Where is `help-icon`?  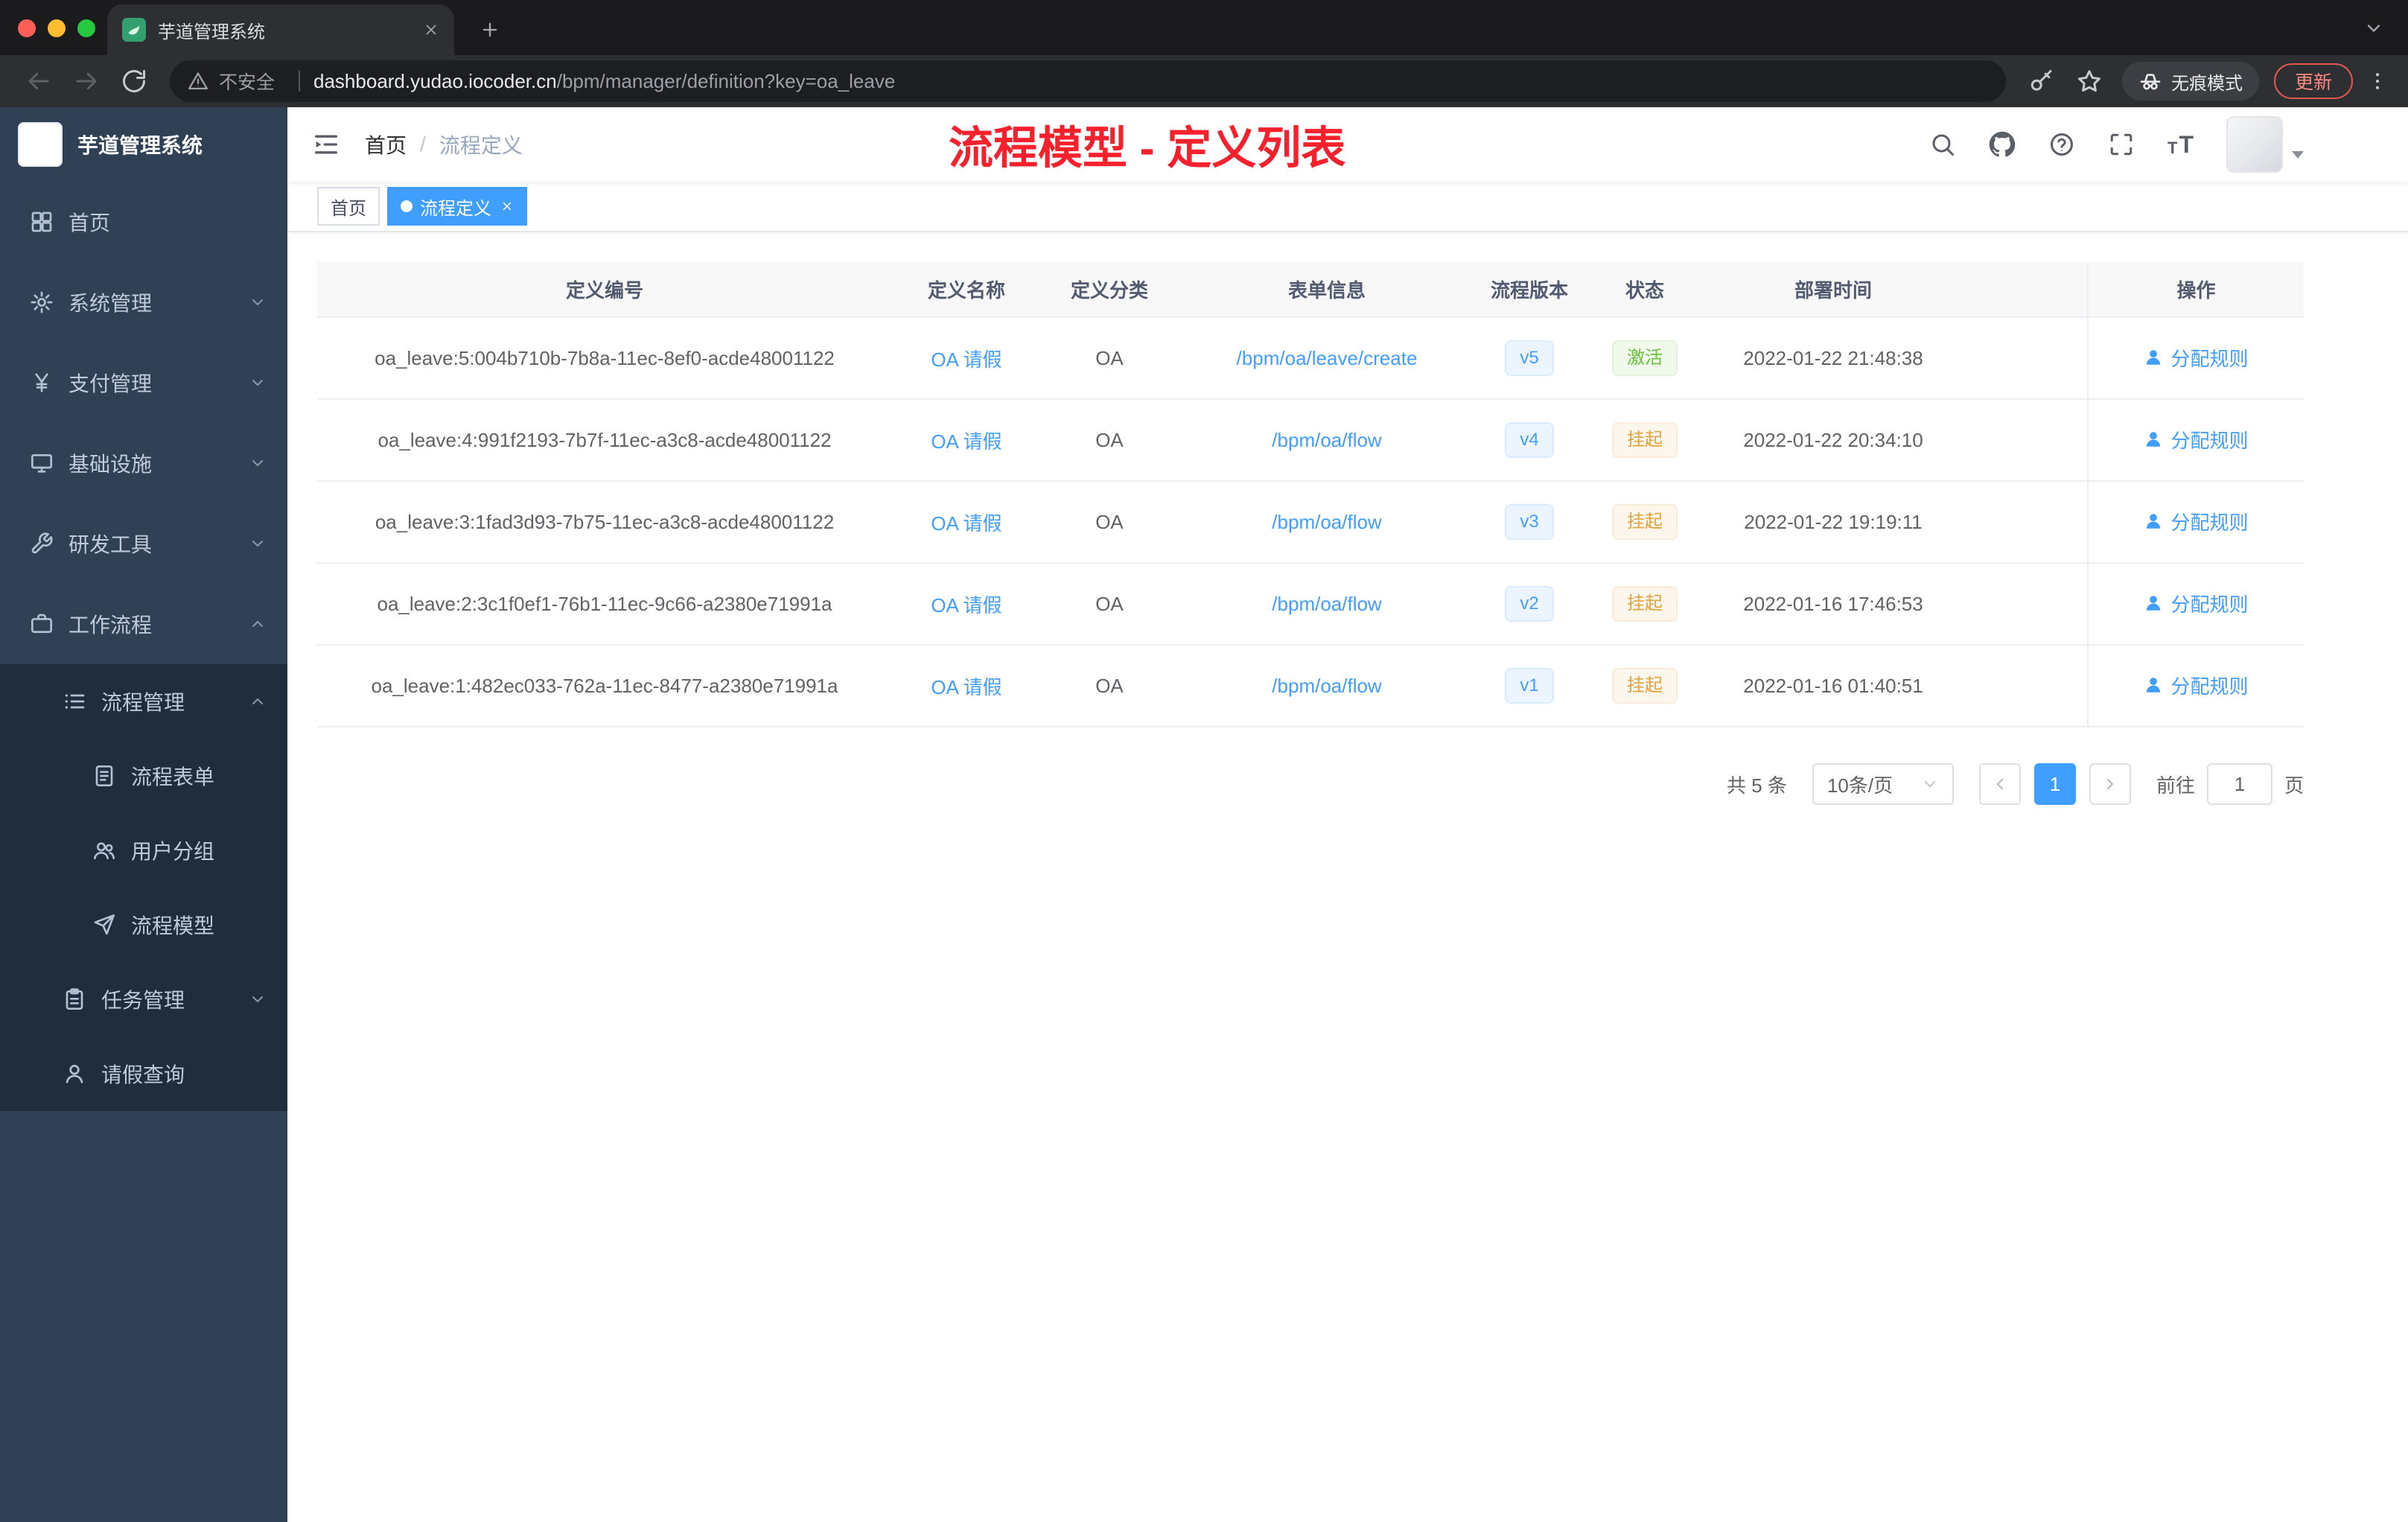 help-icon is located at coordinates (2061, 144).